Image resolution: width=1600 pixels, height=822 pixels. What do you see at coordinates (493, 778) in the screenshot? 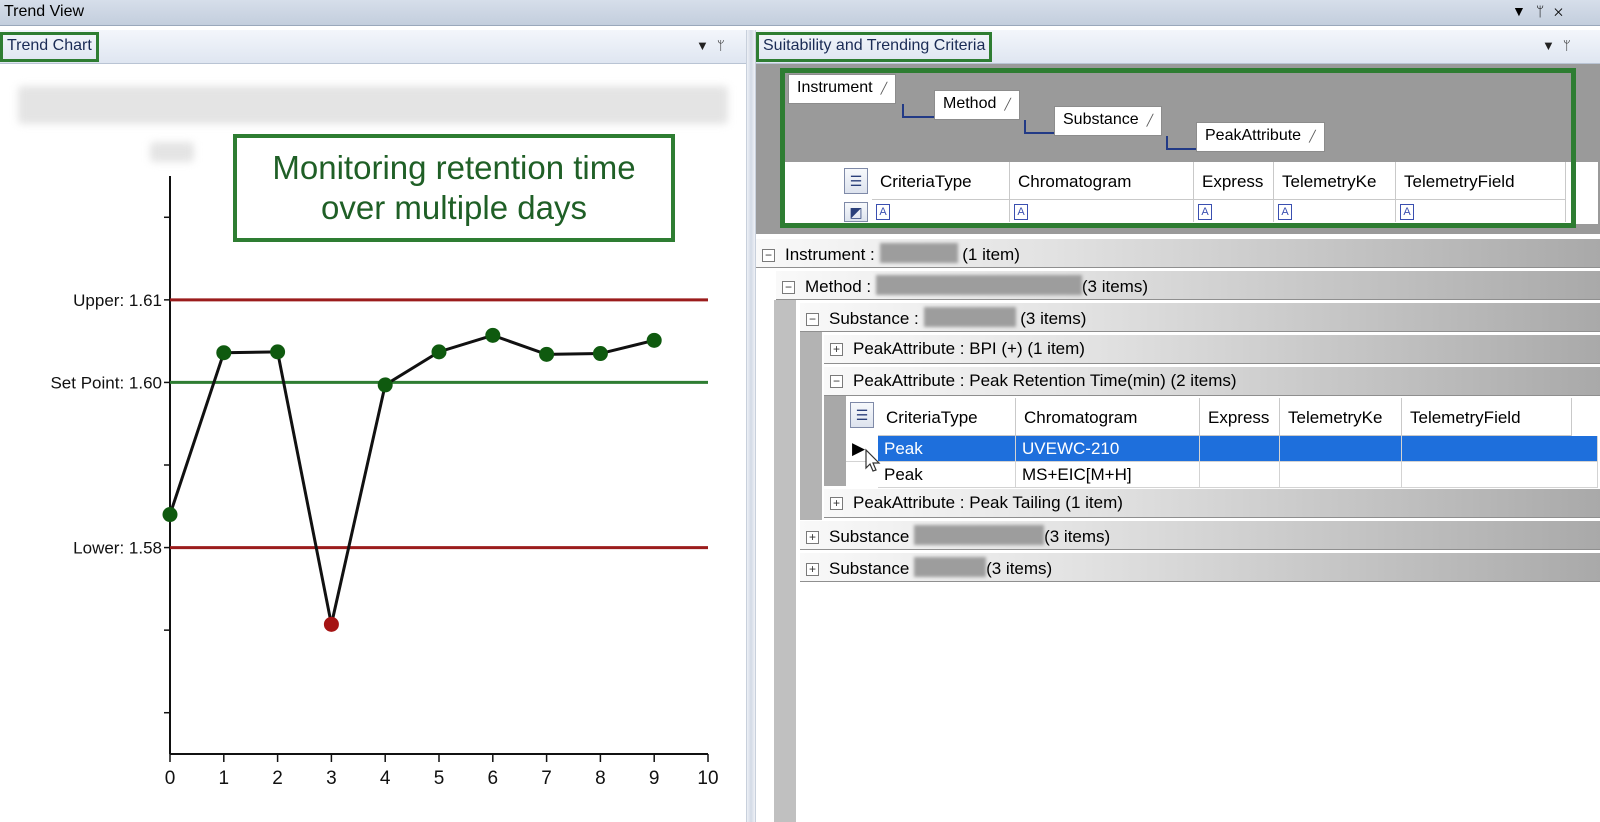
I see `x-tick-label: 6` at bounding box center [493, 778].